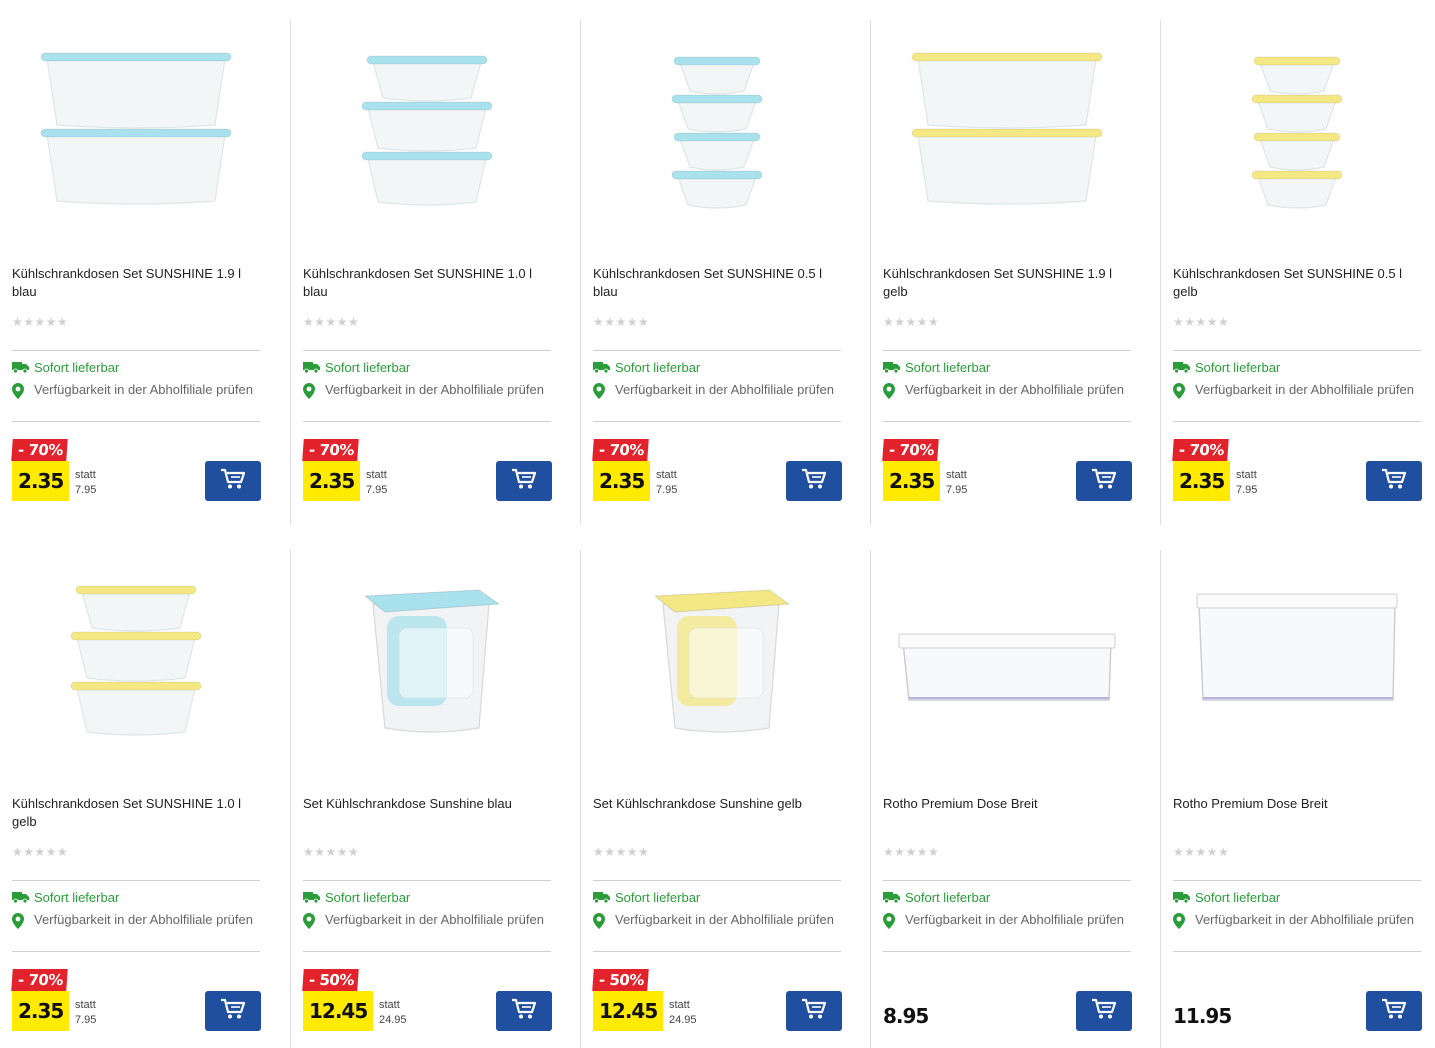  I want to click on price: 8.95, so click(906, 1016).